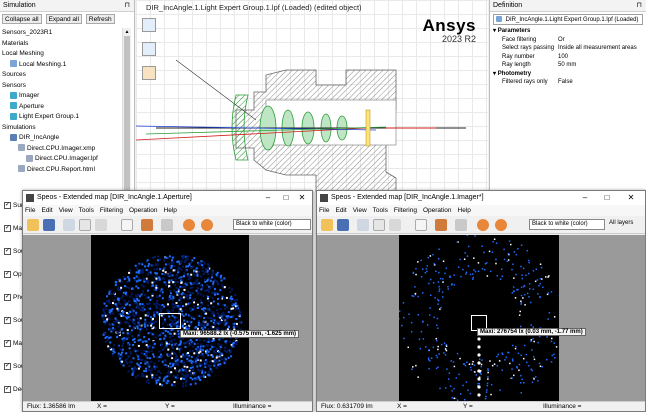 The width and height of the screenshot is (646, 412). What do you see at coordinates (13, 116) in the screenshot?
I see `sensor-icon` at bounding box center [13, 116].